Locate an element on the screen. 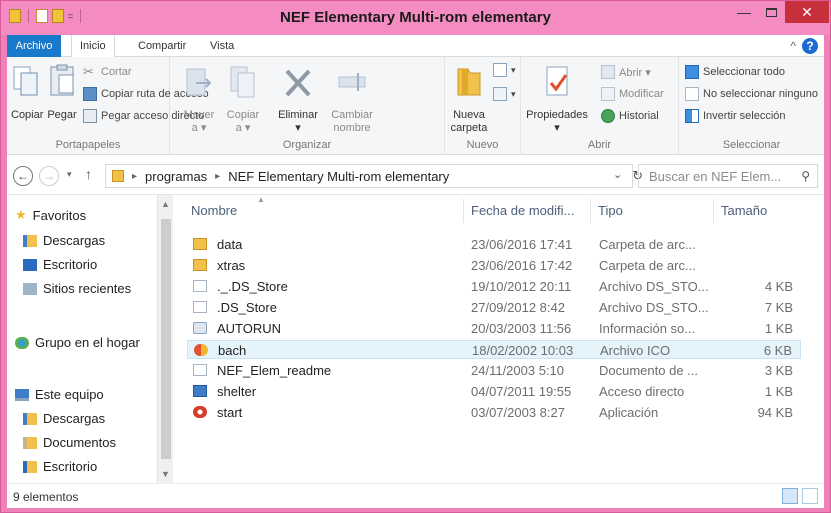  new-folder-button: Nueva carpeta is located at coordinates (469, 99).